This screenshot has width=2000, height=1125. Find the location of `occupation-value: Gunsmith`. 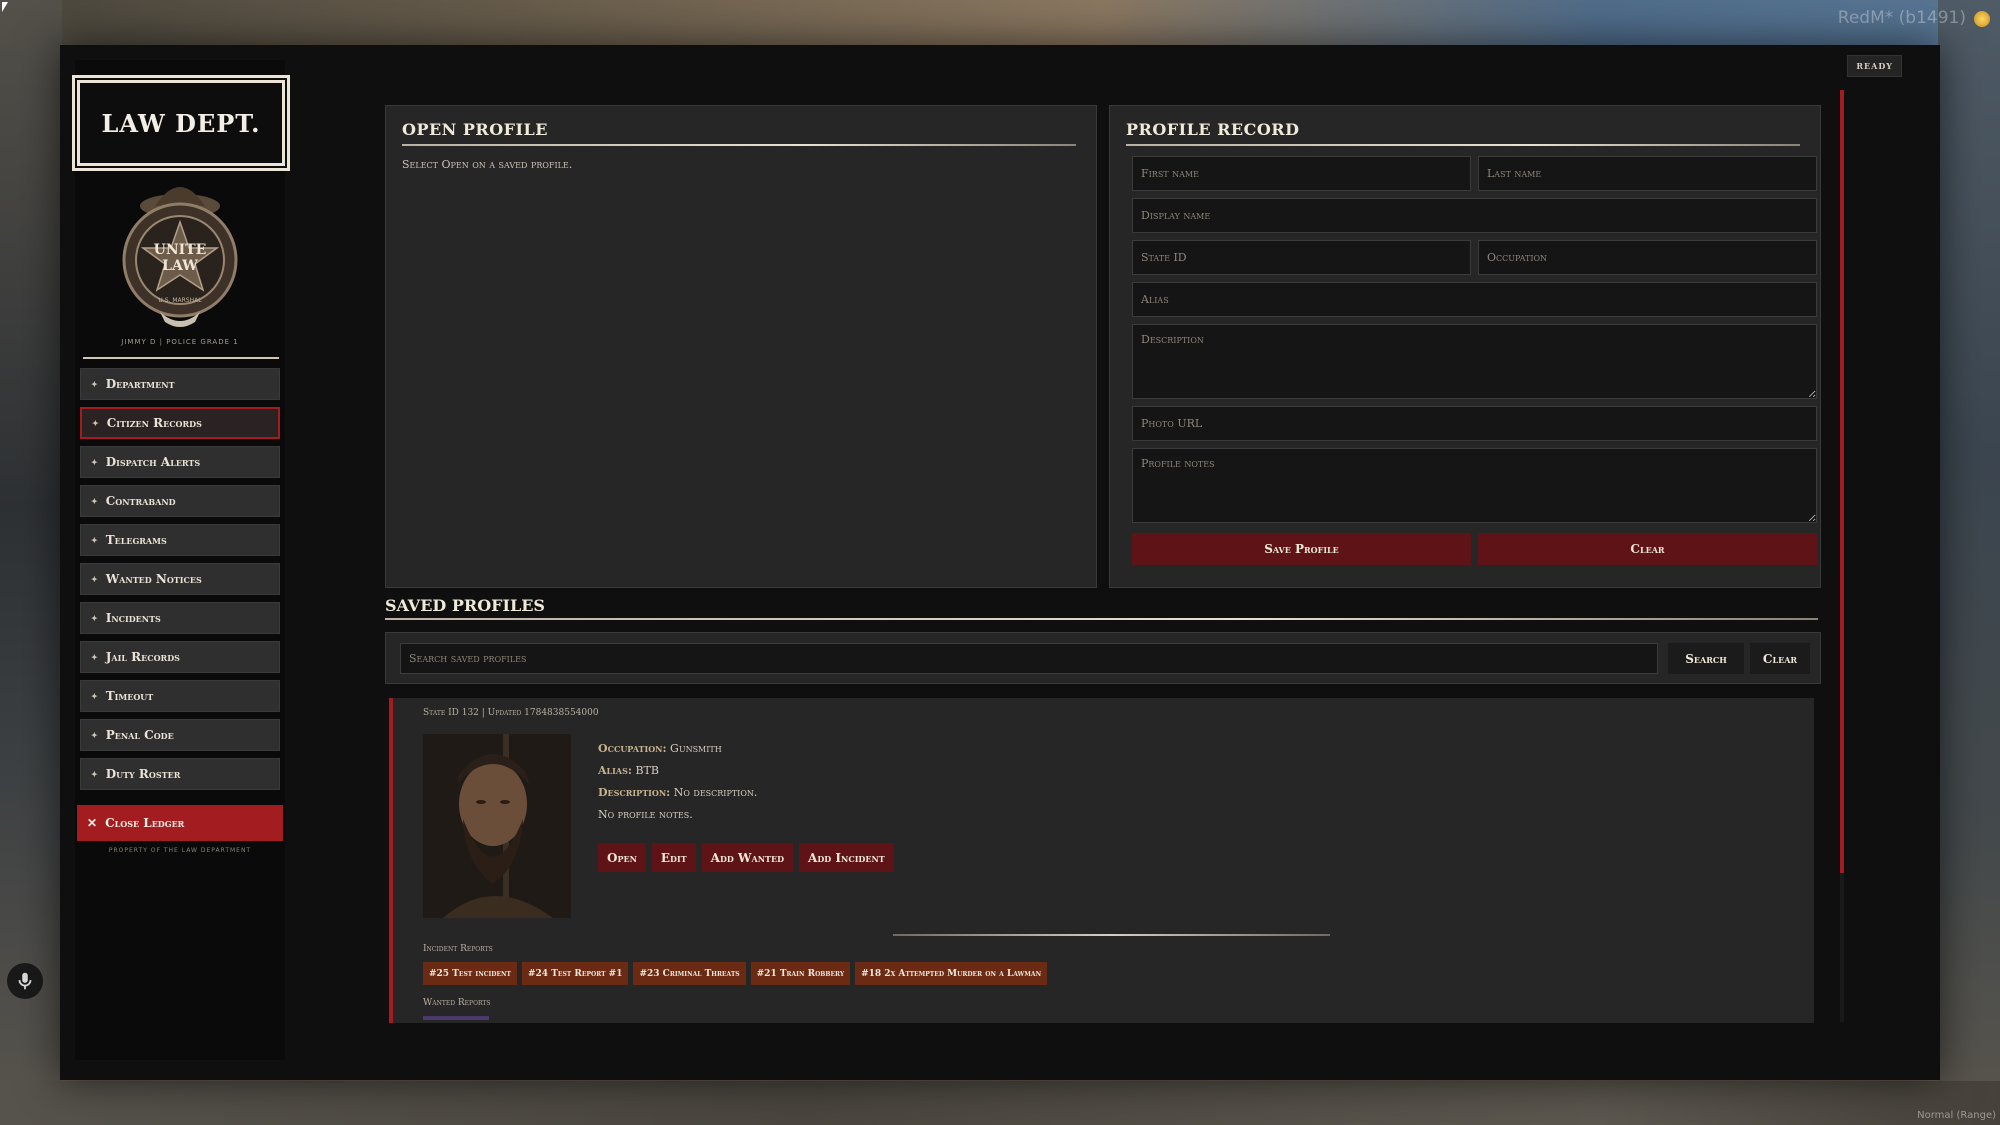

occupation-value: Gunsmith is located at coordinates (696, 748).